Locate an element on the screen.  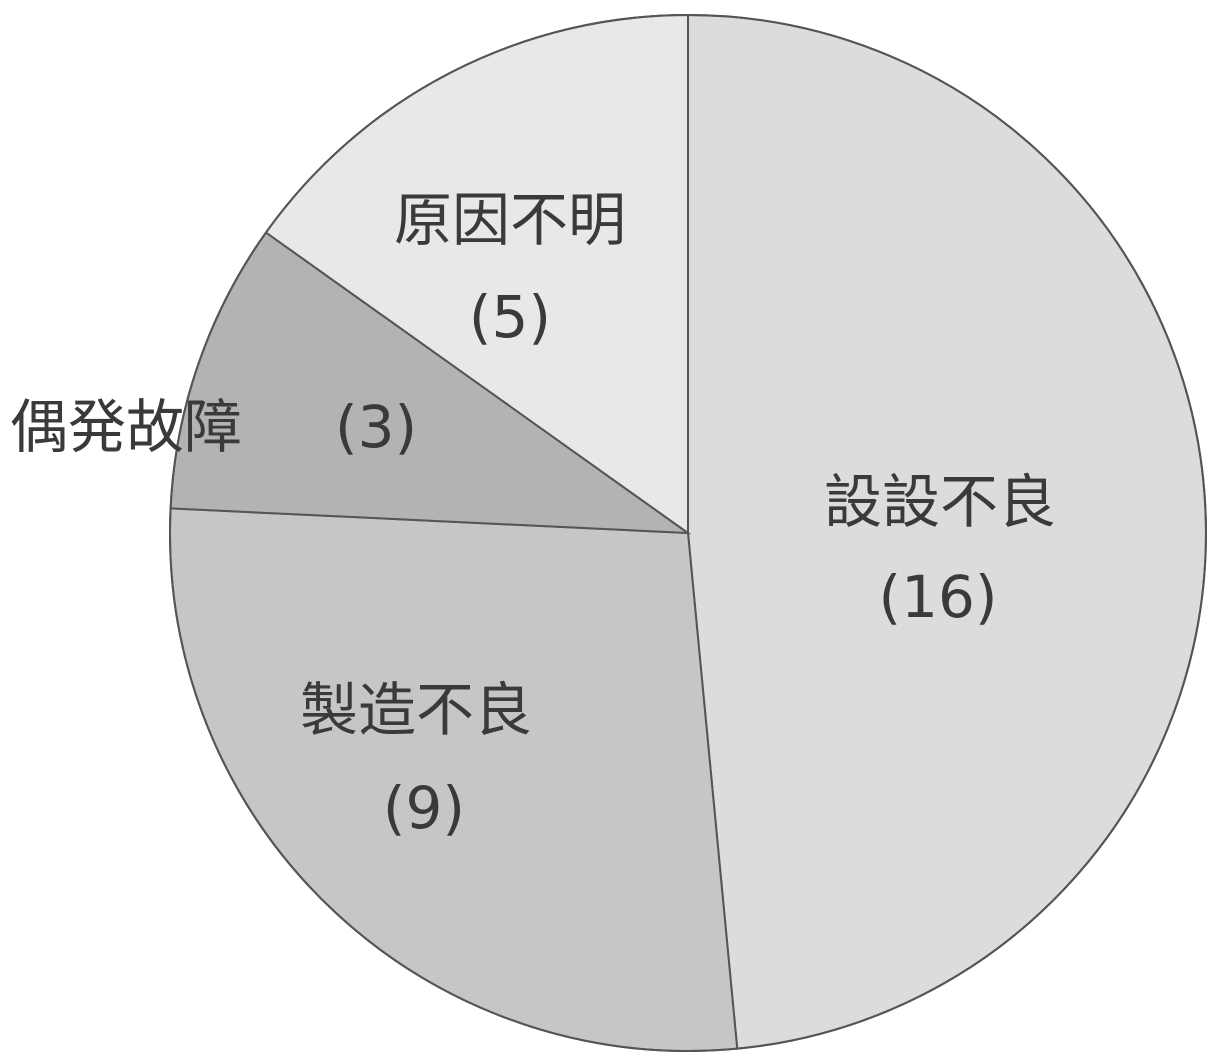
slice-value-設設不良: (16) is located at coordinates (937, 597).